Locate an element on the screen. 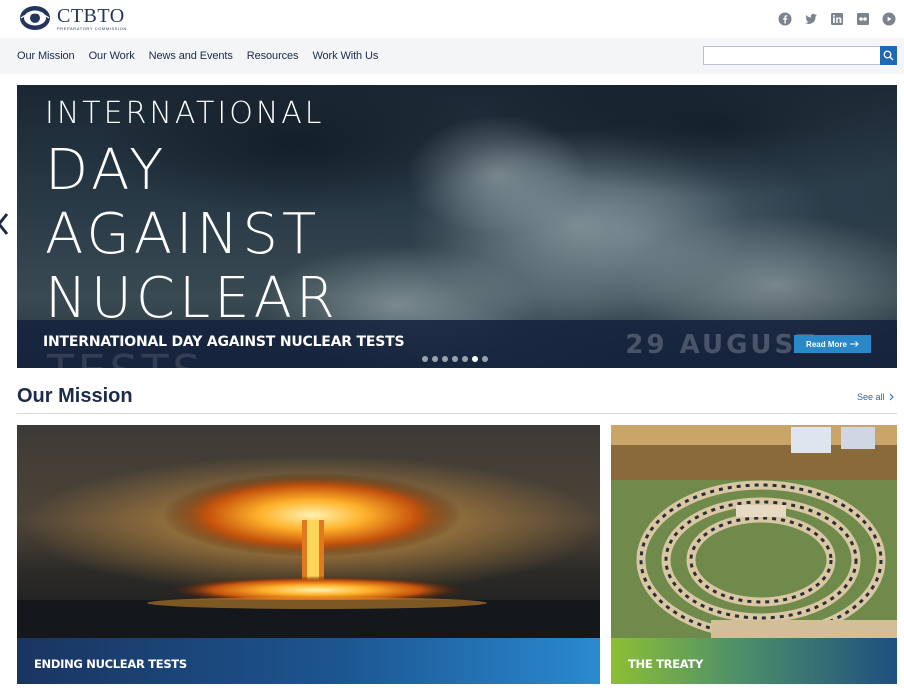 This screenshot has height=692, width=904. hero-headline-line: INTERNATIONAL is located at coordinates (185, 113).